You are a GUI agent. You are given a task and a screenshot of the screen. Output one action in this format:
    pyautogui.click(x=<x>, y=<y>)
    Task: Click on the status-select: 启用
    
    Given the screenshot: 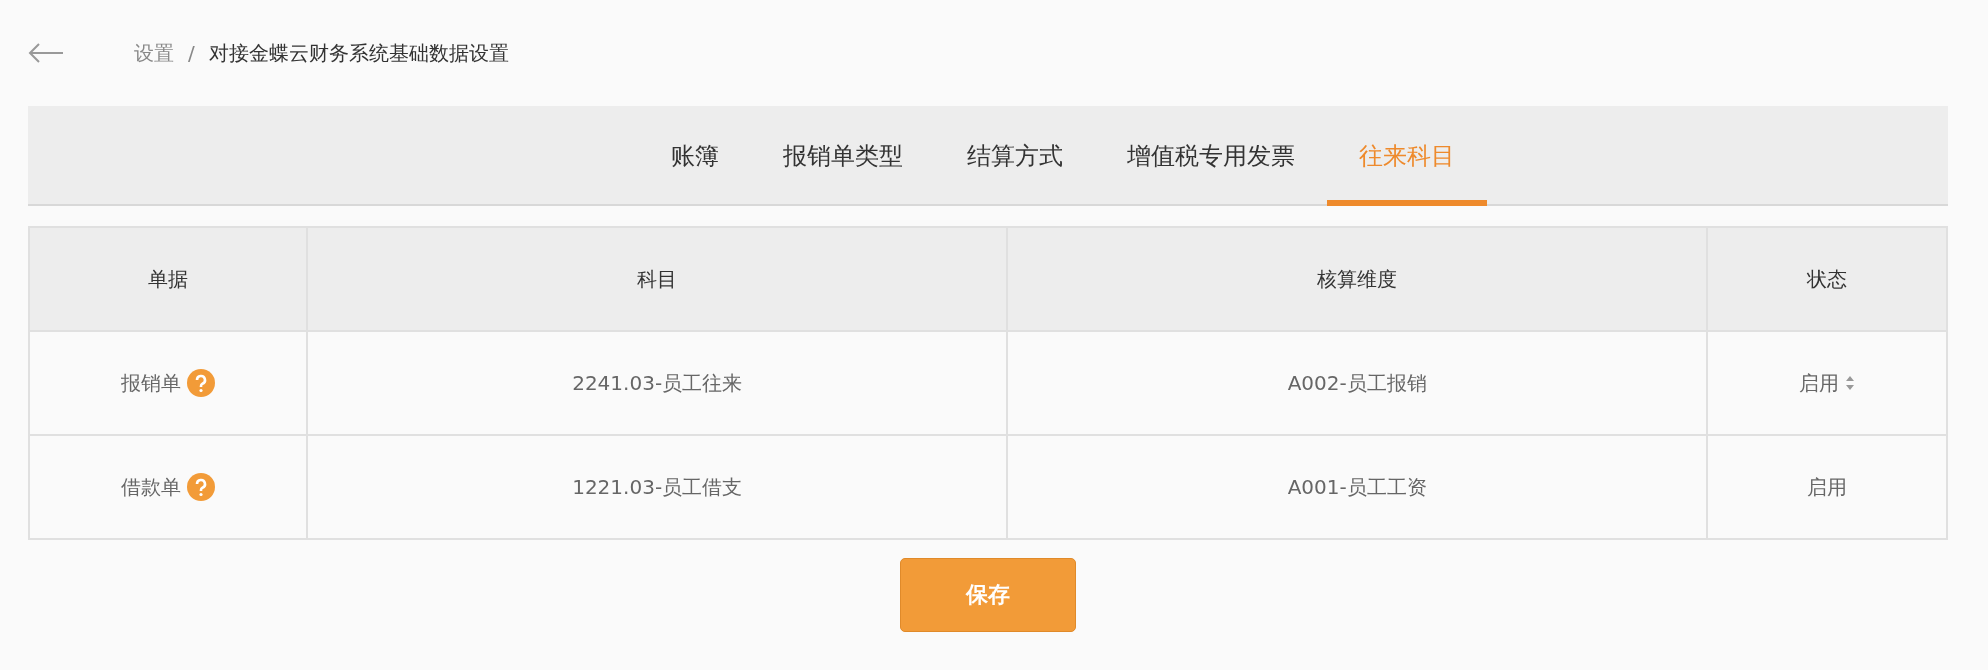 What is the action you would take?
    pyautogui.click(x=1827, y=383)
    